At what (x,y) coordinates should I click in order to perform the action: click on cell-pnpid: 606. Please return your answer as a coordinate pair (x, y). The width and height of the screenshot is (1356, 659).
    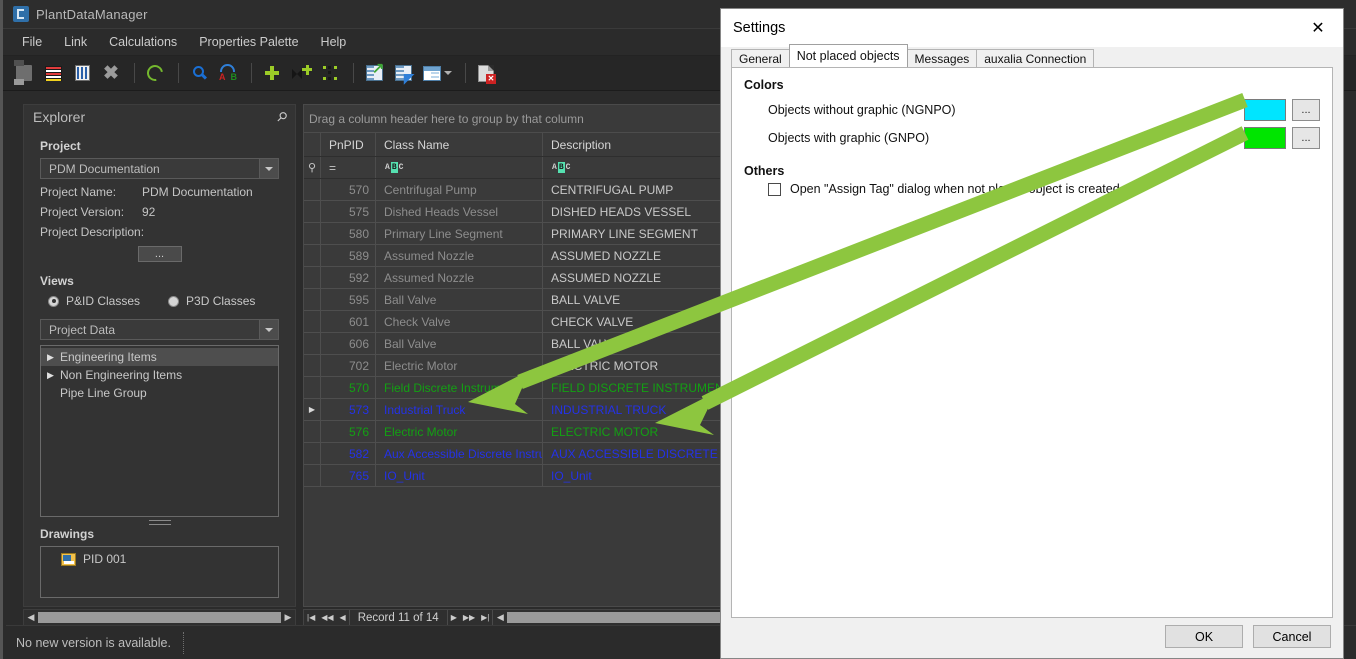
    Looking at the image, I should click on (348, 343).